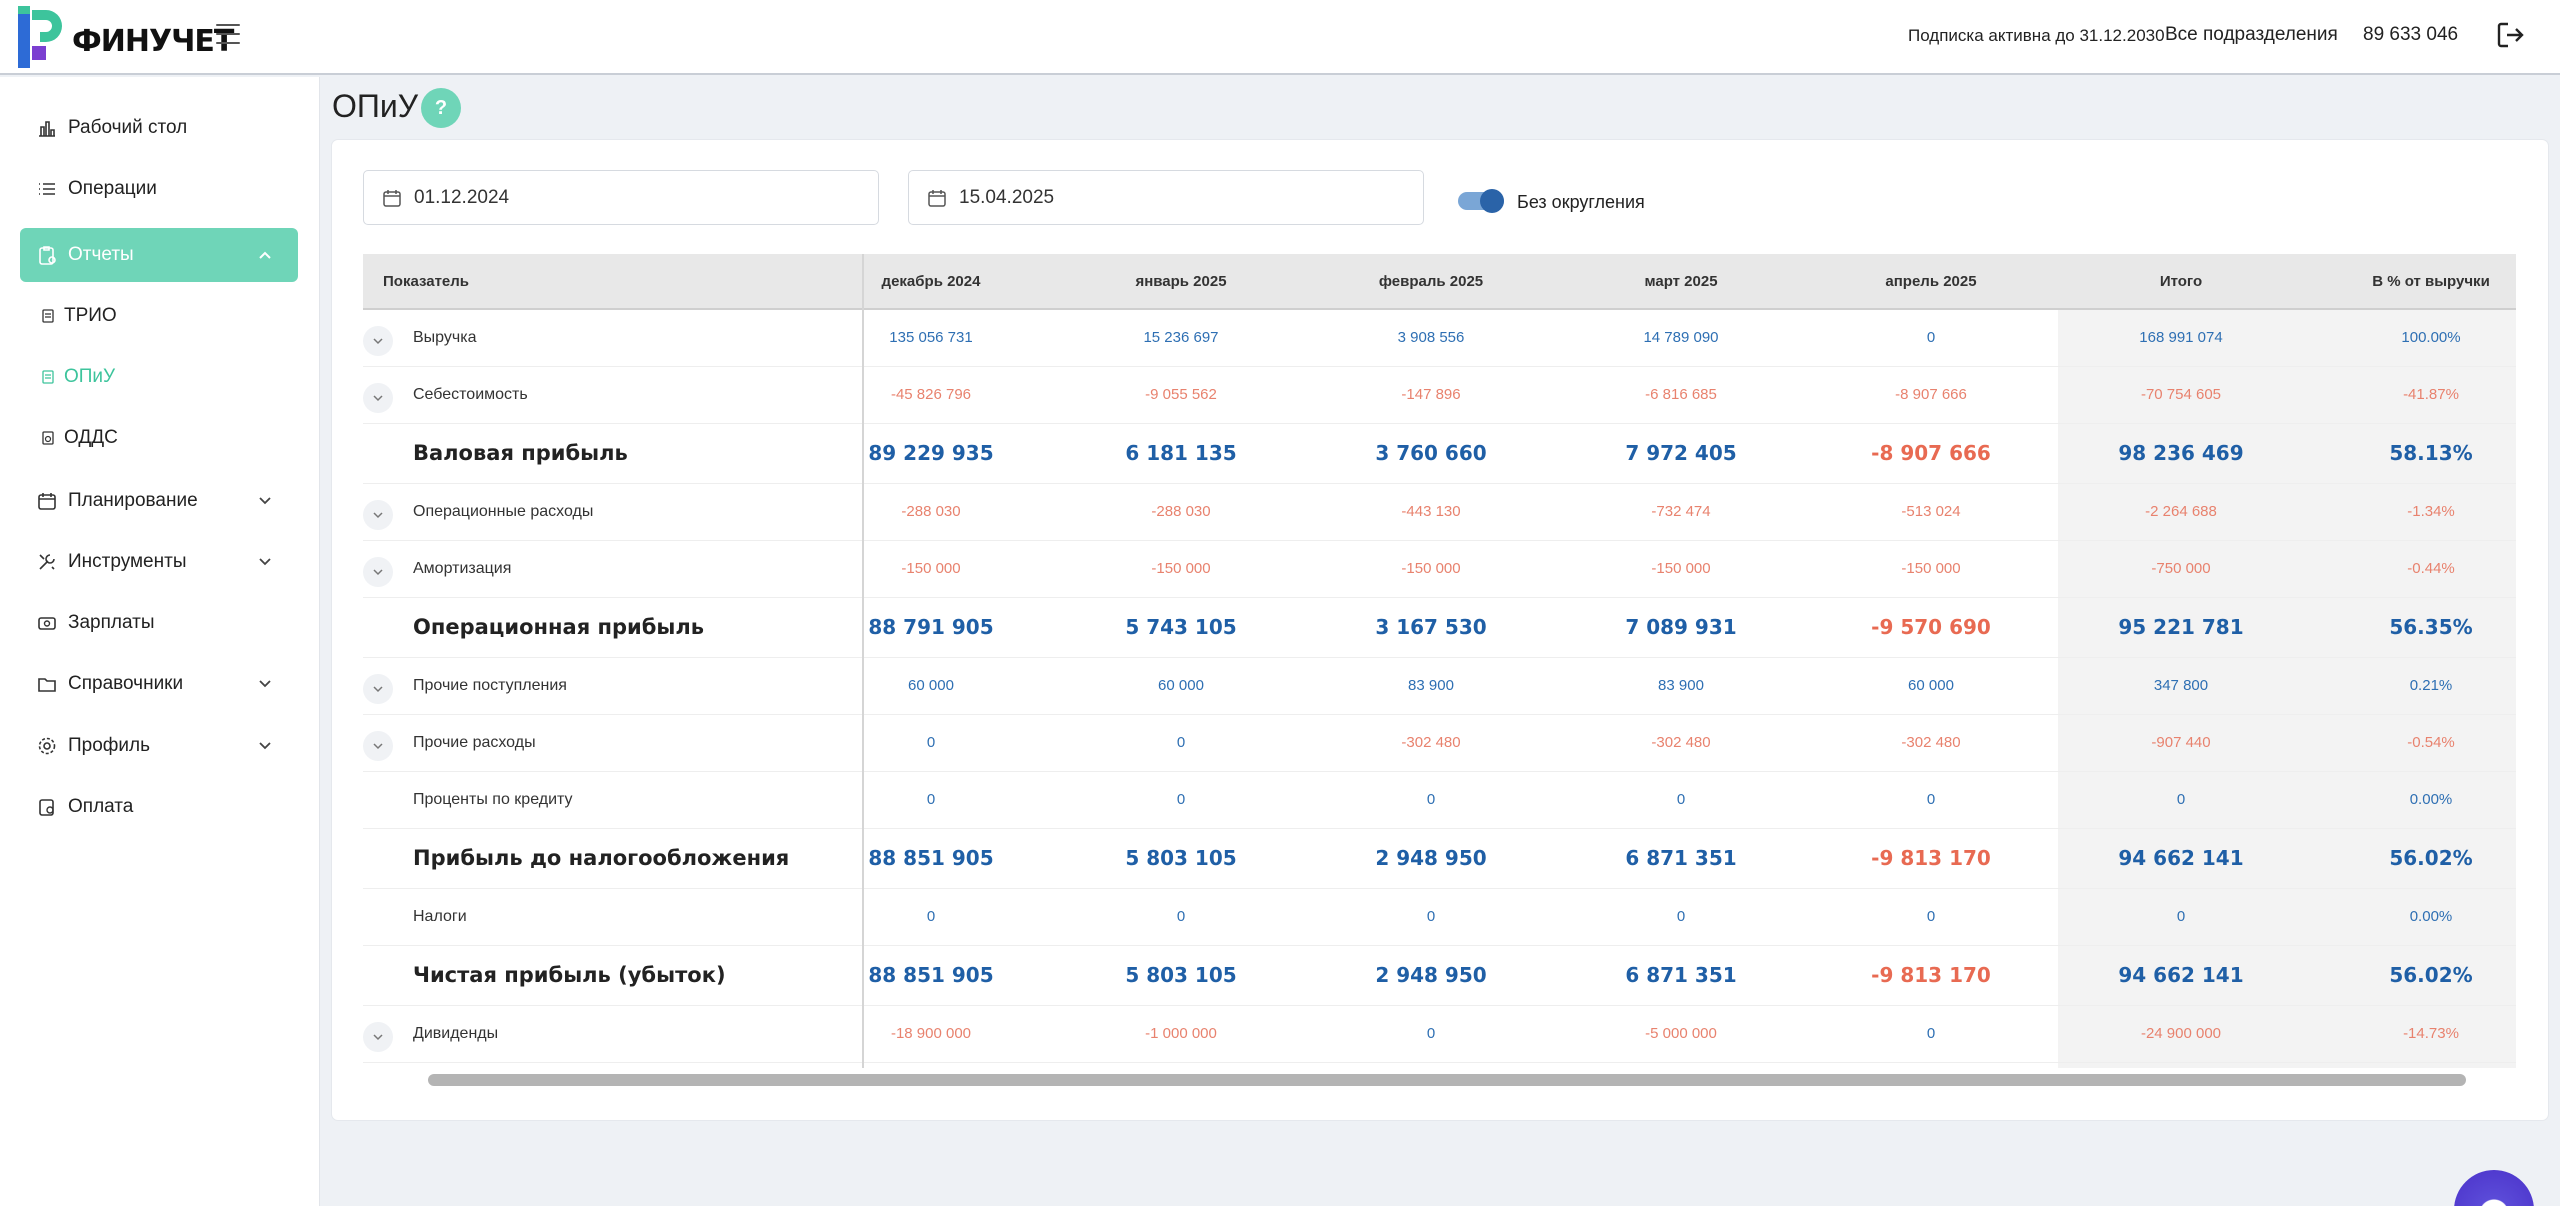 Image resolution: width=2560 pixels, height=1206 pixels. Describe the element at coordinates (470, 394) in the screenshot. I see `row-label: Себестоимость` at that location.